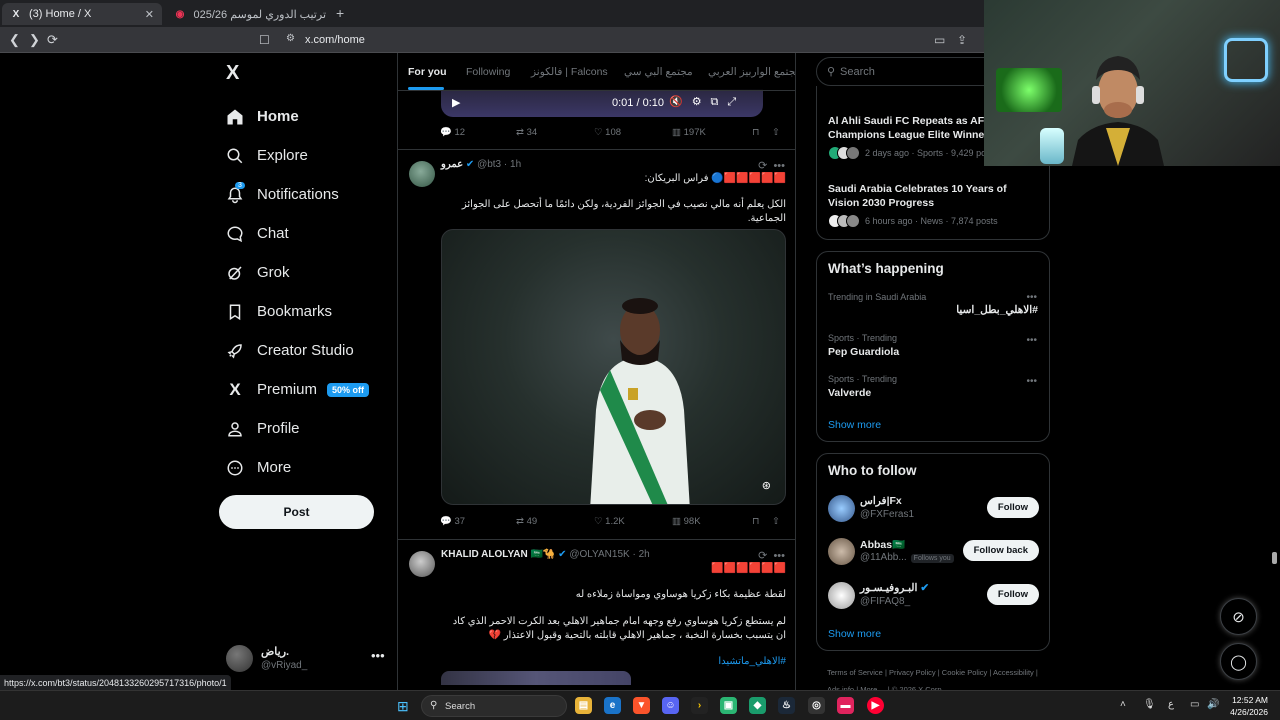 This screenshot has height=720, width=1280. I want to click on nav-notifications: 3 Notifications, so click(311, 194).